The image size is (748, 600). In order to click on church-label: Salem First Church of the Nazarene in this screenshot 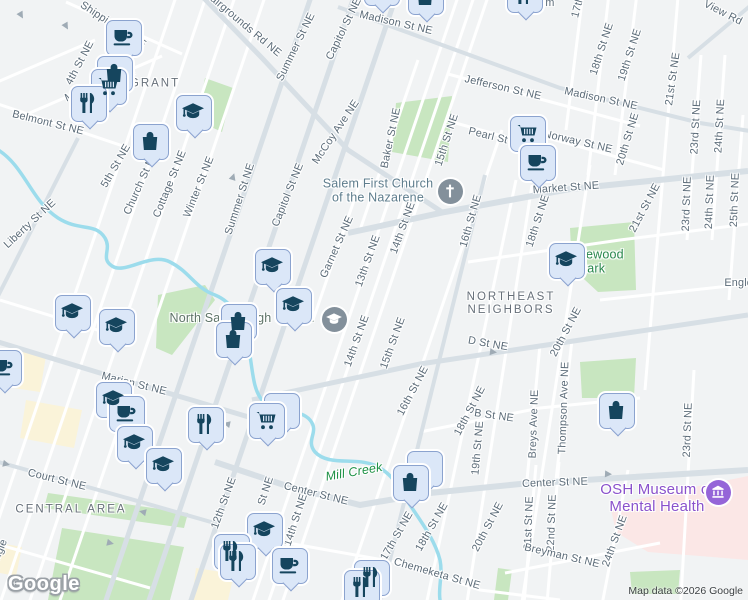, I will do `click(378, 190)`.